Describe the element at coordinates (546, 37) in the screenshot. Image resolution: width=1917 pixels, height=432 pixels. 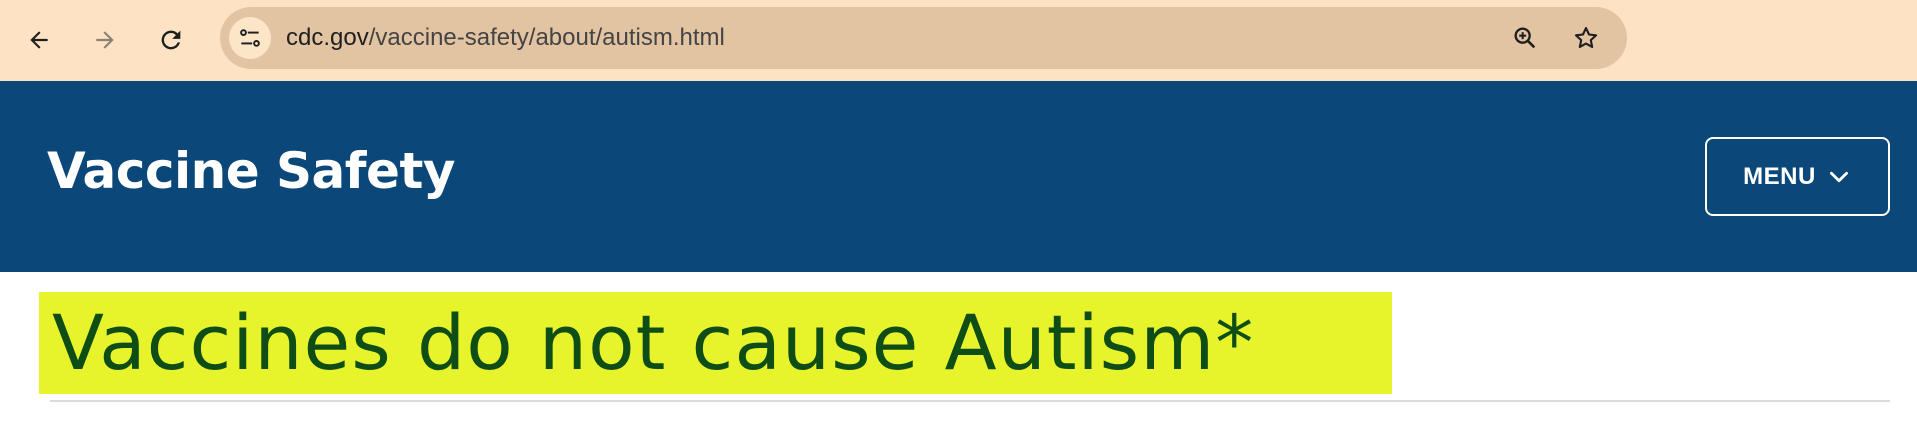
I see `url-path: /vaccine-safety/about/autism.html` at that location.